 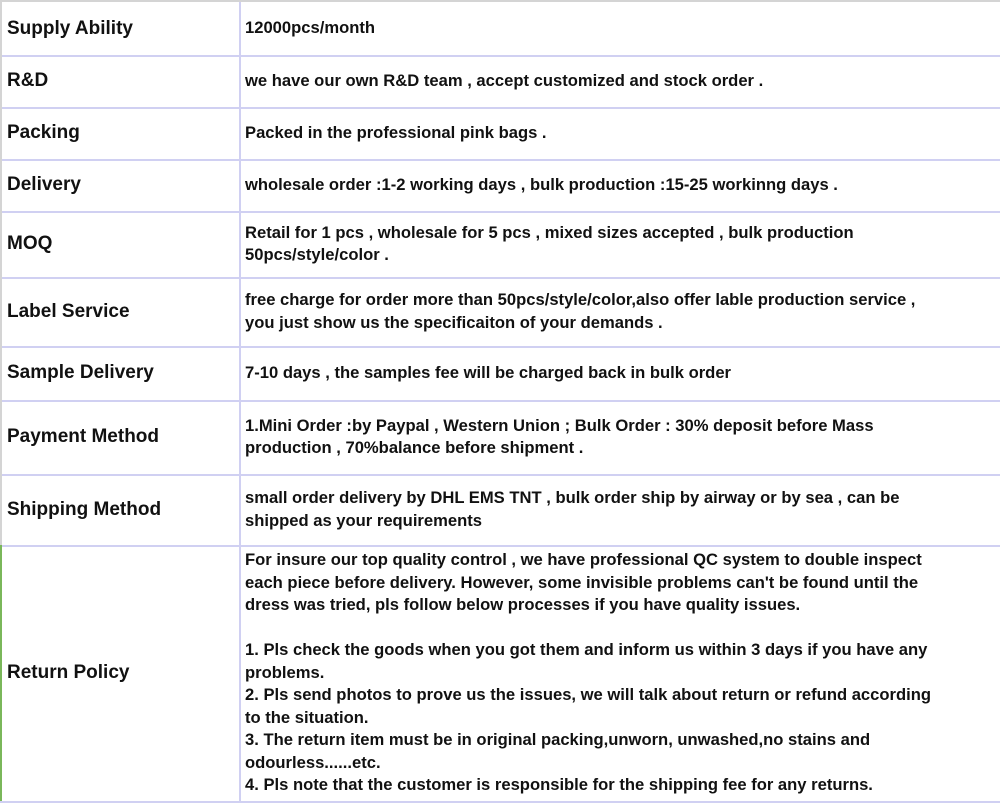 I want to click on row-label: Sample Delivery, so click(x=120, y=373).